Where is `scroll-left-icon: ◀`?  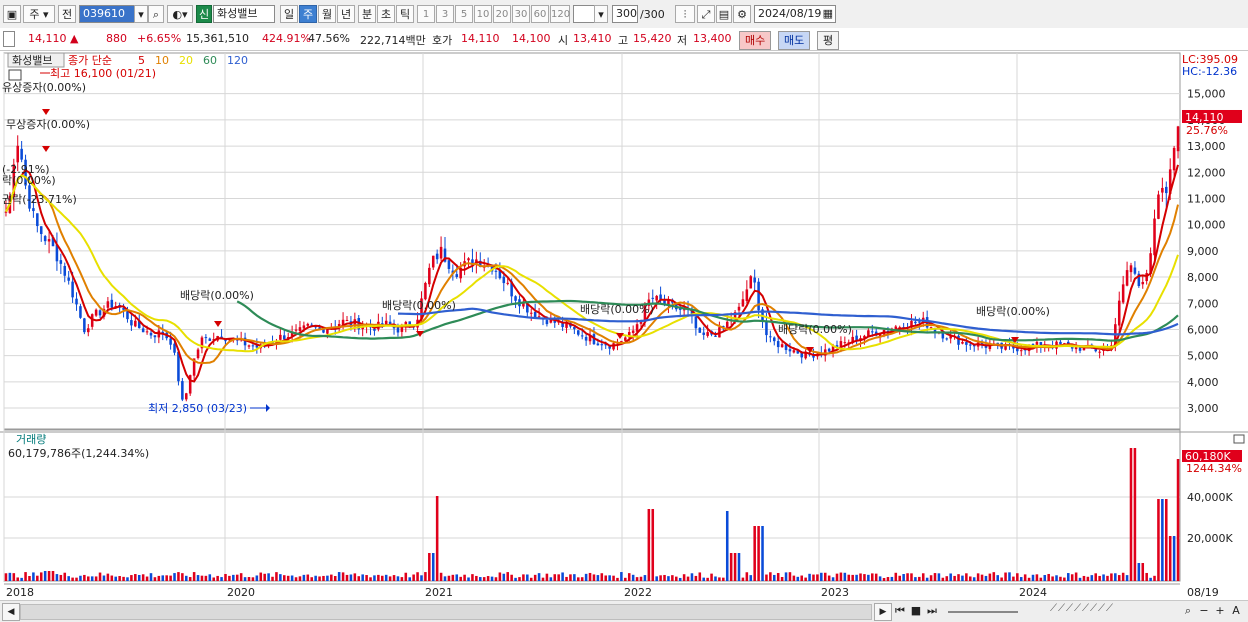
scroll-left-icon: ◀ is located at coordinates (11, 612).